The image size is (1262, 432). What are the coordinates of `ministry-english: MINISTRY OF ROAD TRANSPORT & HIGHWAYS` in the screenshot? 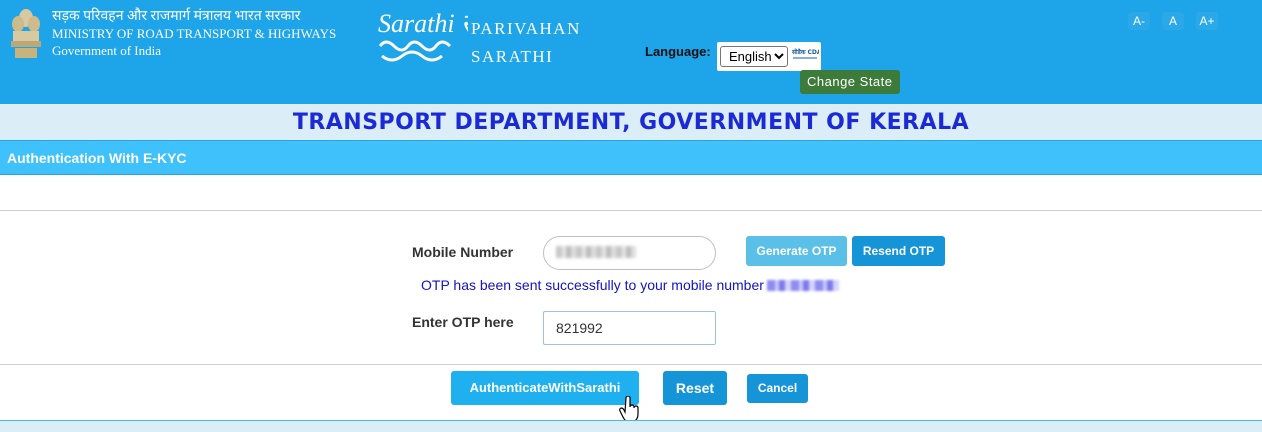 It's located at (194, 33).